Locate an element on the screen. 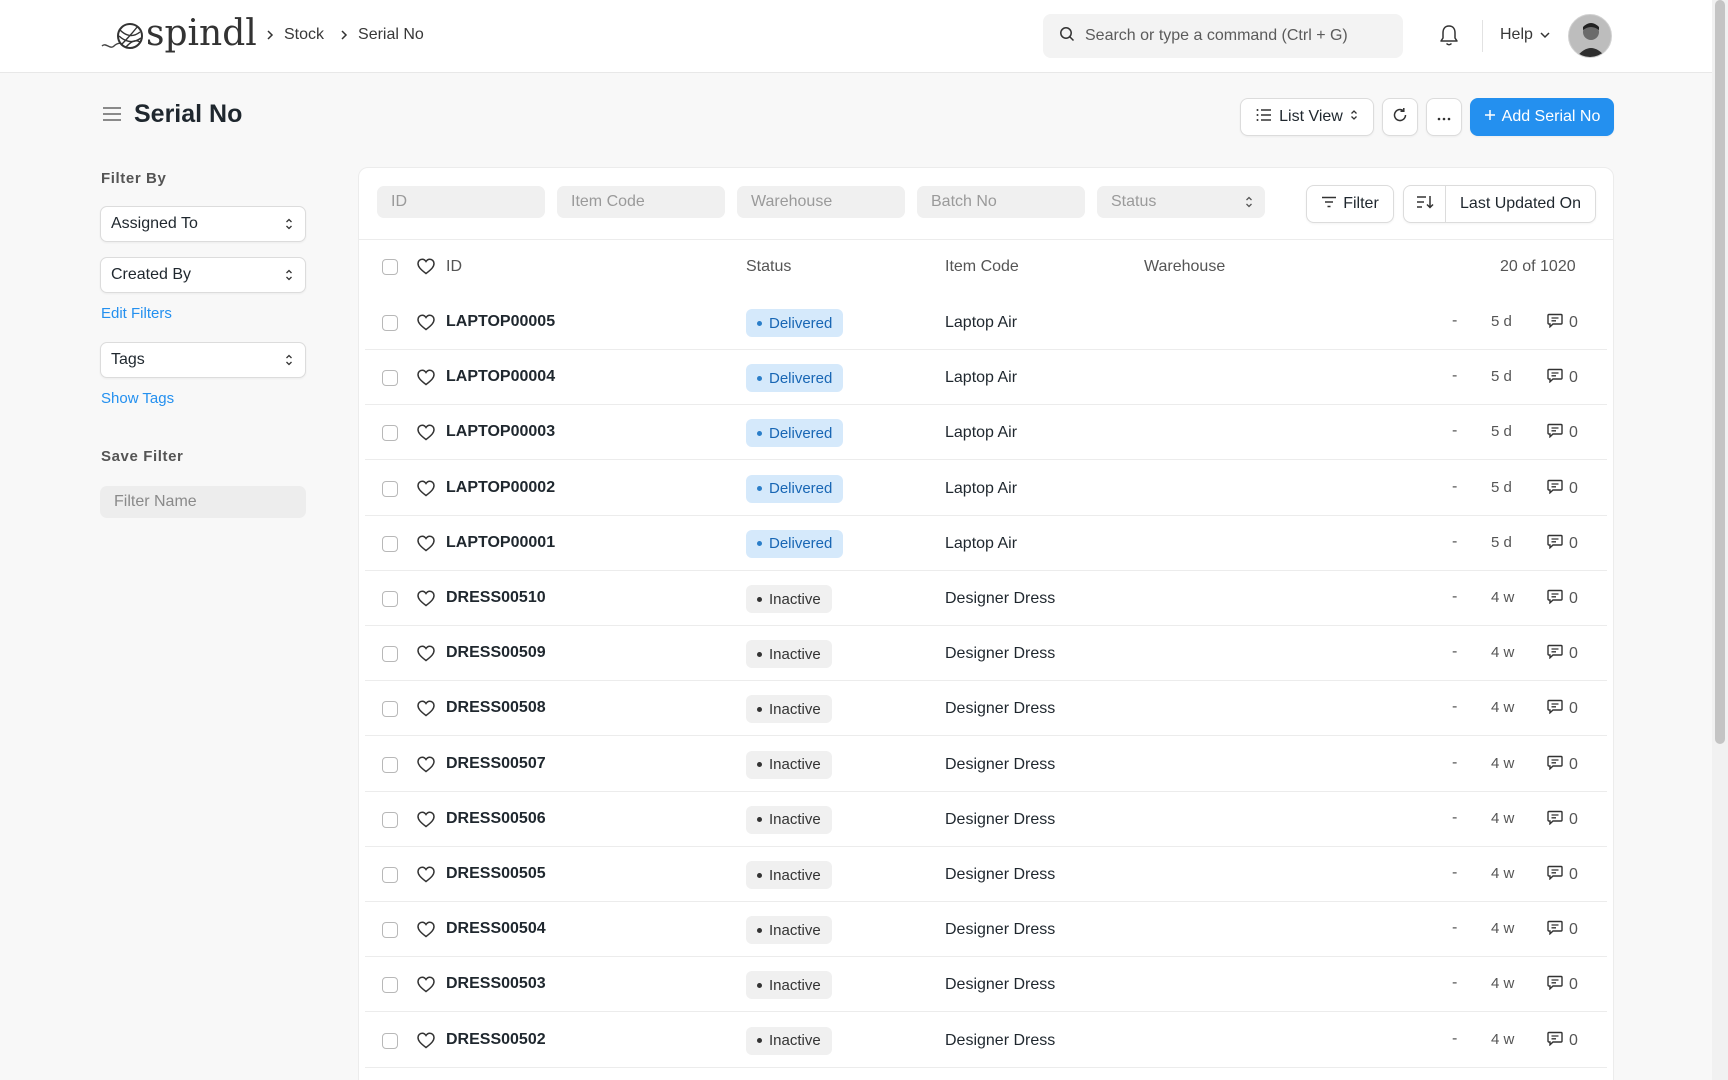 The height and width of the screenshot is (1080, 1728). edit-filters-link: Edit Filters is located at coordinates (136, 313).